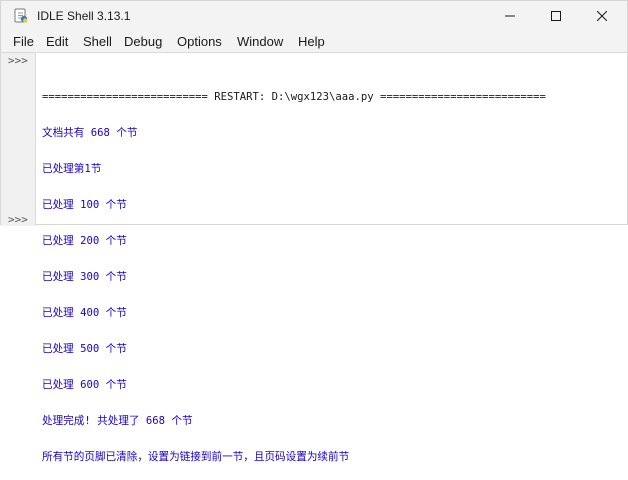 The height and width of the screenshot is (480, 628). What do you see at coordinates (143, 41) in the screenshot?
I see `menu-debug: Debug` at bounding box center [143, 41].